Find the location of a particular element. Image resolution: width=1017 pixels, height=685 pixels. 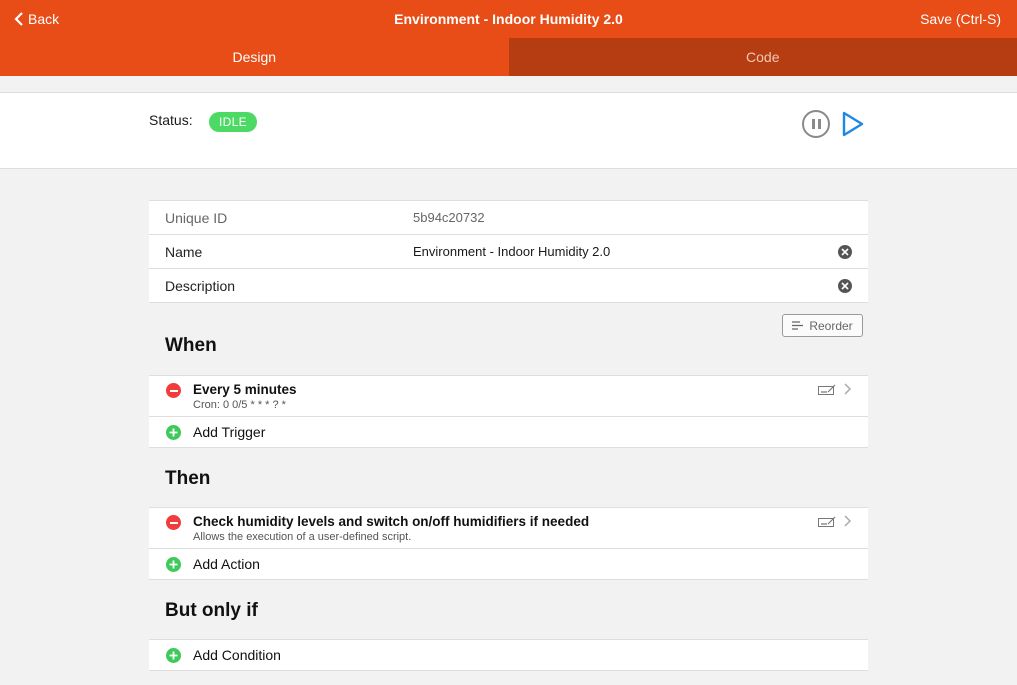

reorder-icon is located at coordinates (798, 325).